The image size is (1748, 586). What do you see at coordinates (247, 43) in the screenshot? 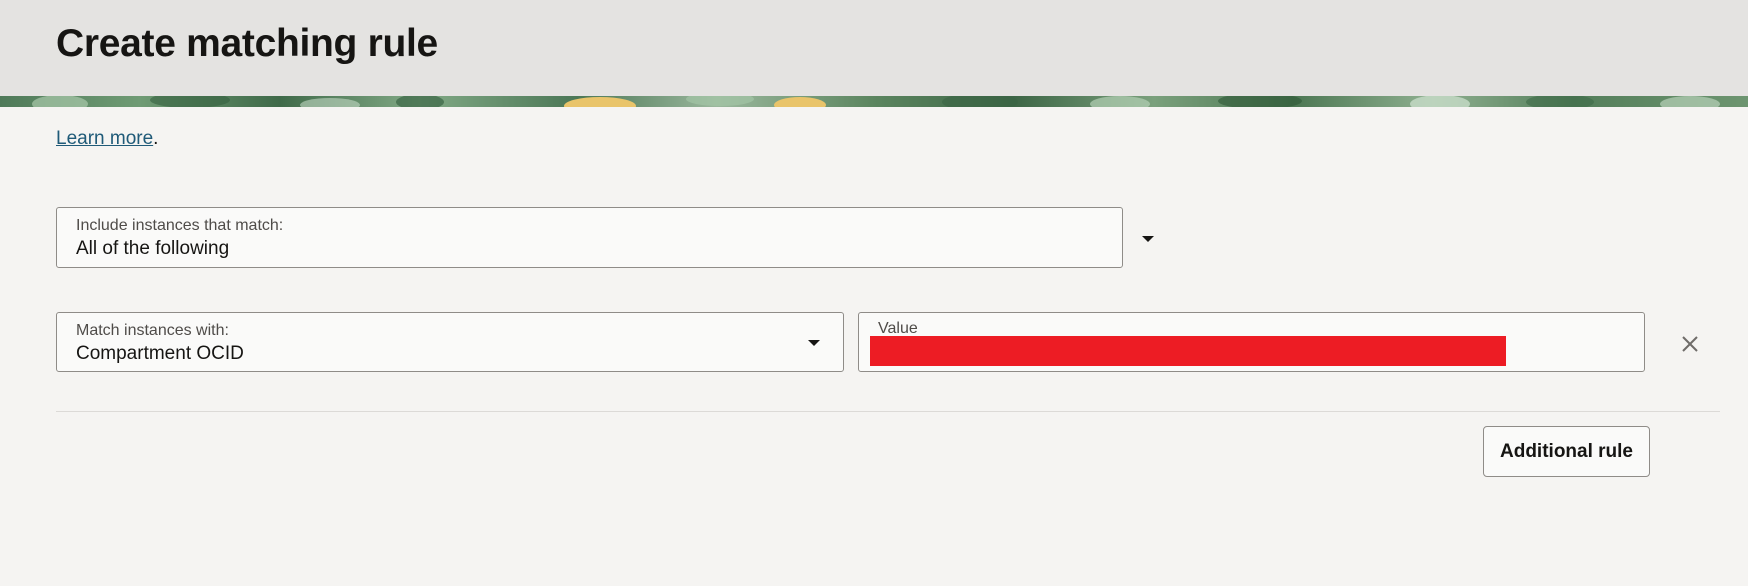
I see `page-title: Create matching rule` at bounding box center [247, 43].